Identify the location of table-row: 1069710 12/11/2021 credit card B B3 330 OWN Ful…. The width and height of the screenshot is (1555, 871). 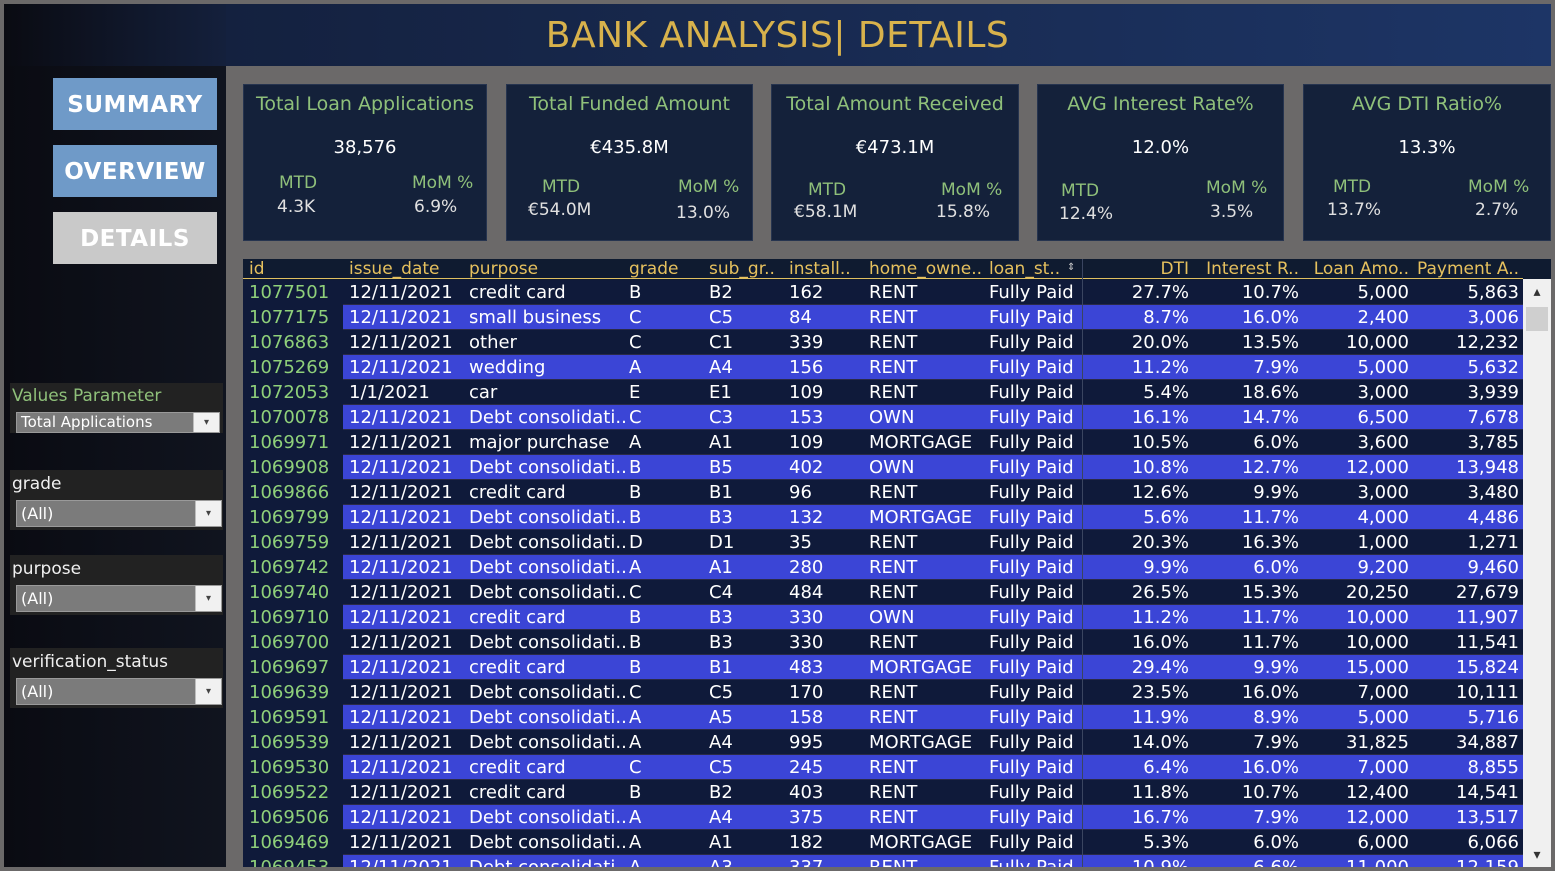
(883, 617).